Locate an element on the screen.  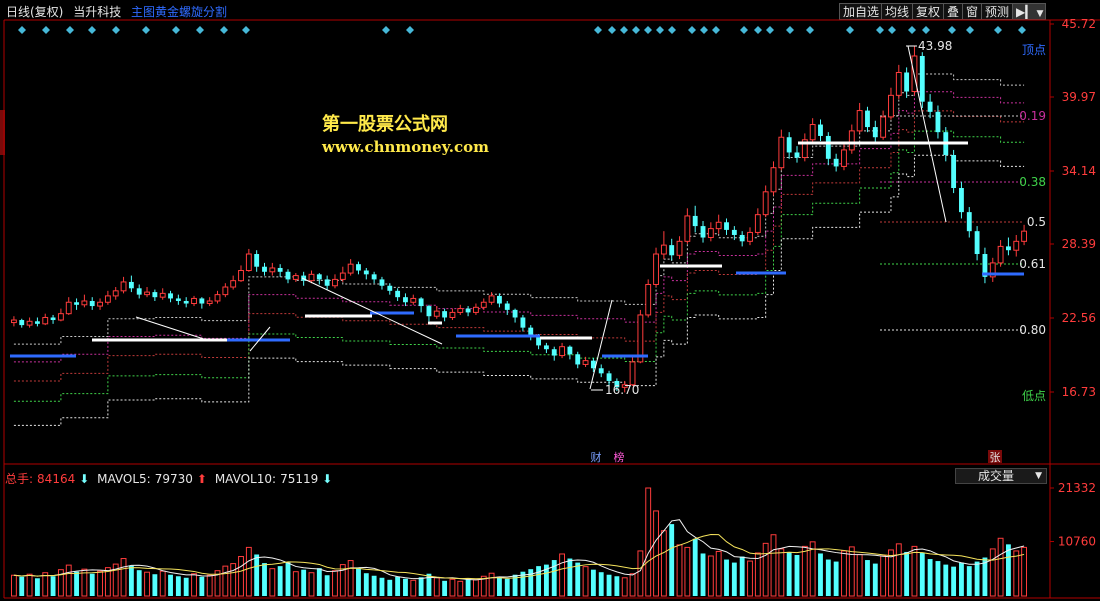
volume-total-value: 84164 is located at coordinates (56, 479).